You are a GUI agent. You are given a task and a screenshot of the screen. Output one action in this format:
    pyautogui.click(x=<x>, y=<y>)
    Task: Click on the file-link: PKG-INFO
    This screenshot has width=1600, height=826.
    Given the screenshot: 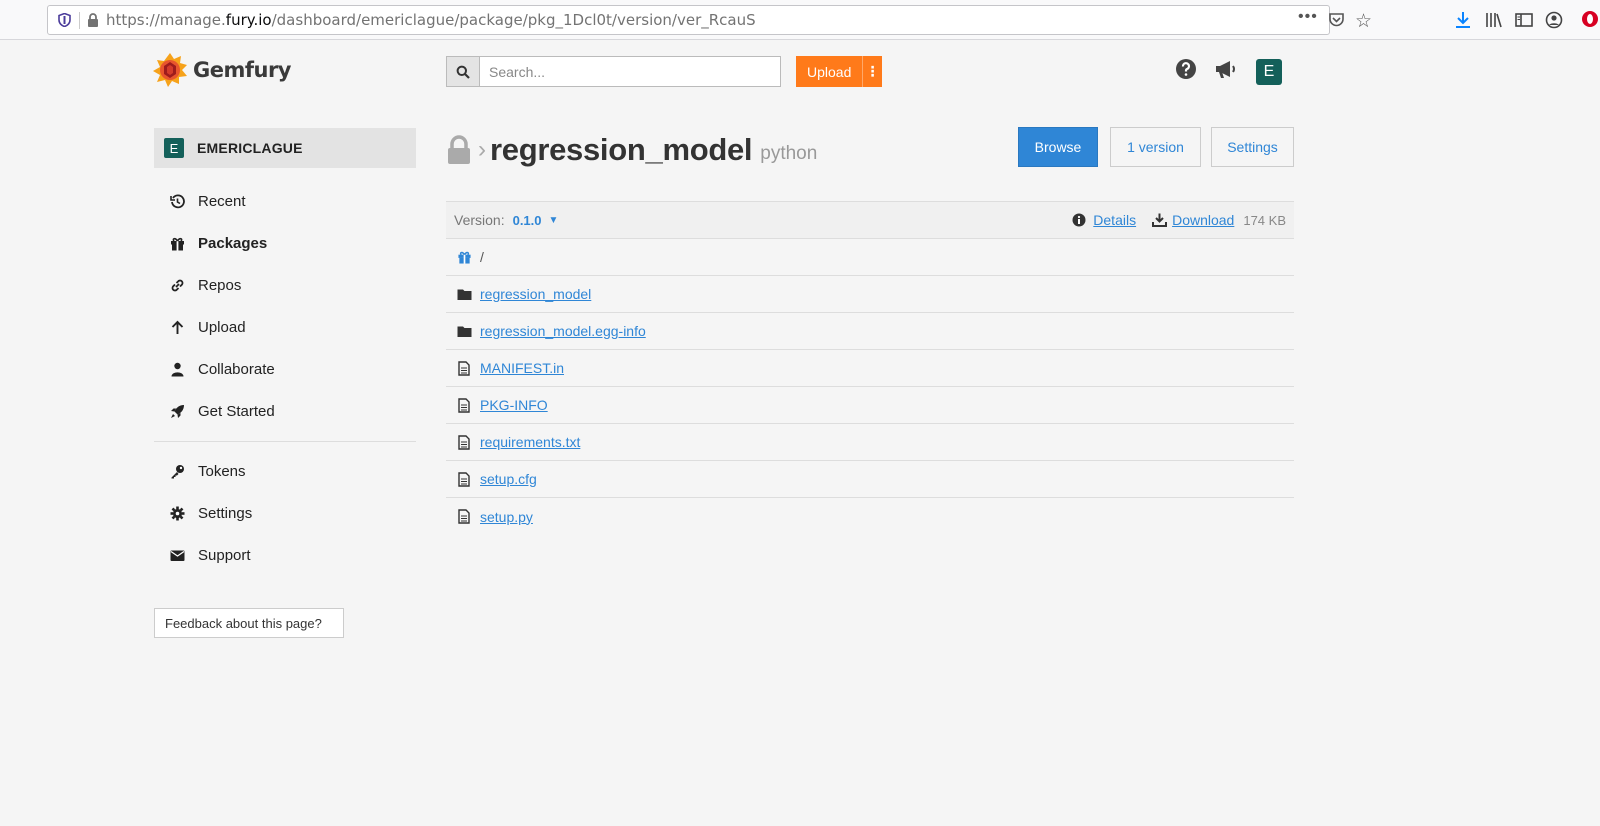 What is the action you would take?
    pyautogui.click(x=514, y=405)
    